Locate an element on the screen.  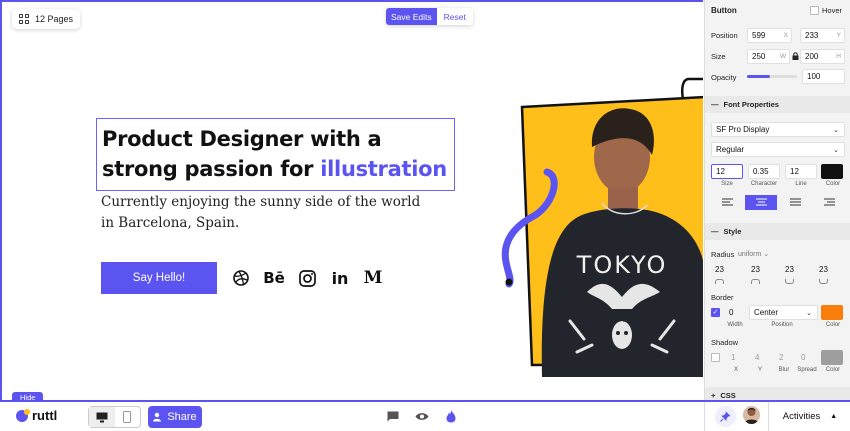
pages-button: 12 Pages is located at coordinates (46, 19).